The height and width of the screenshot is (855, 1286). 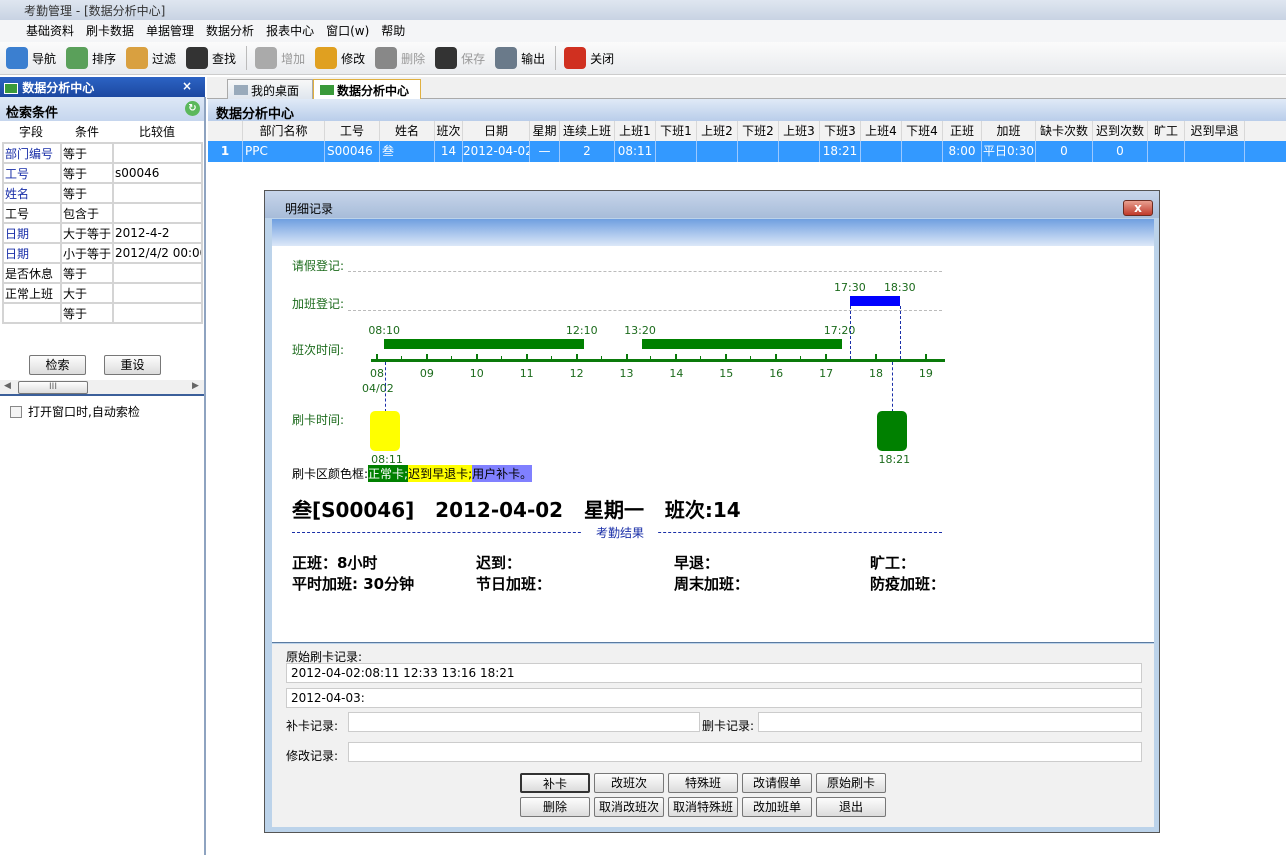 What do you see at coordinates (407, 131) in the screenshot?
I see `column-header: 姓名` at bounding box center [407, 131].